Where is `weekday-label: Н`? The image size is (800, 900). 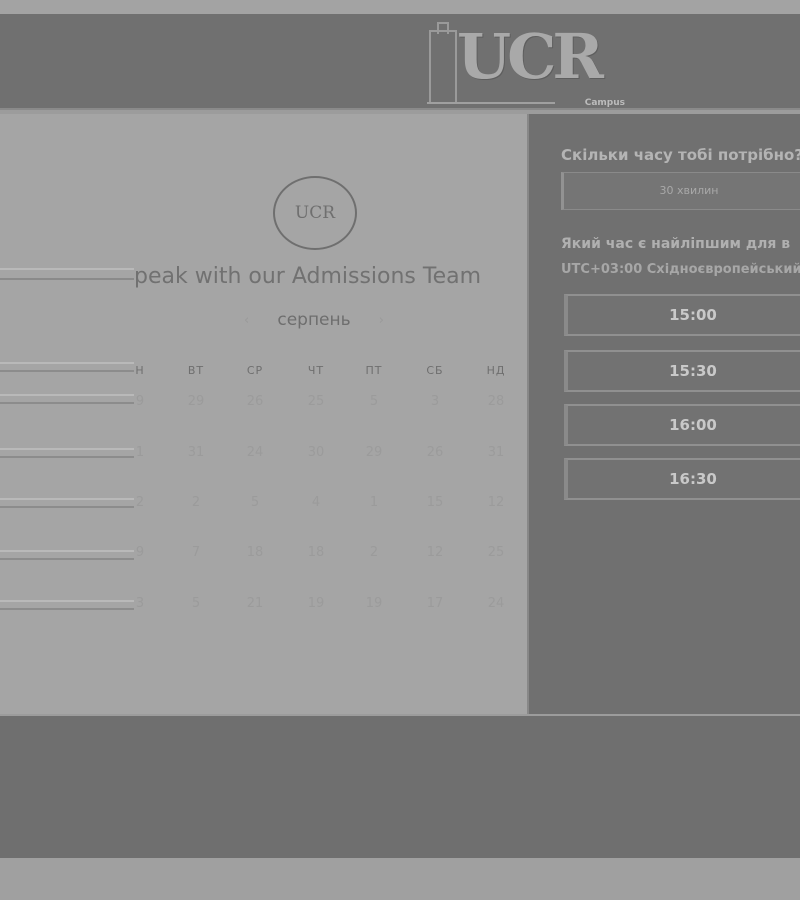 weekday-label: Н is located at coordinates (140, 370).